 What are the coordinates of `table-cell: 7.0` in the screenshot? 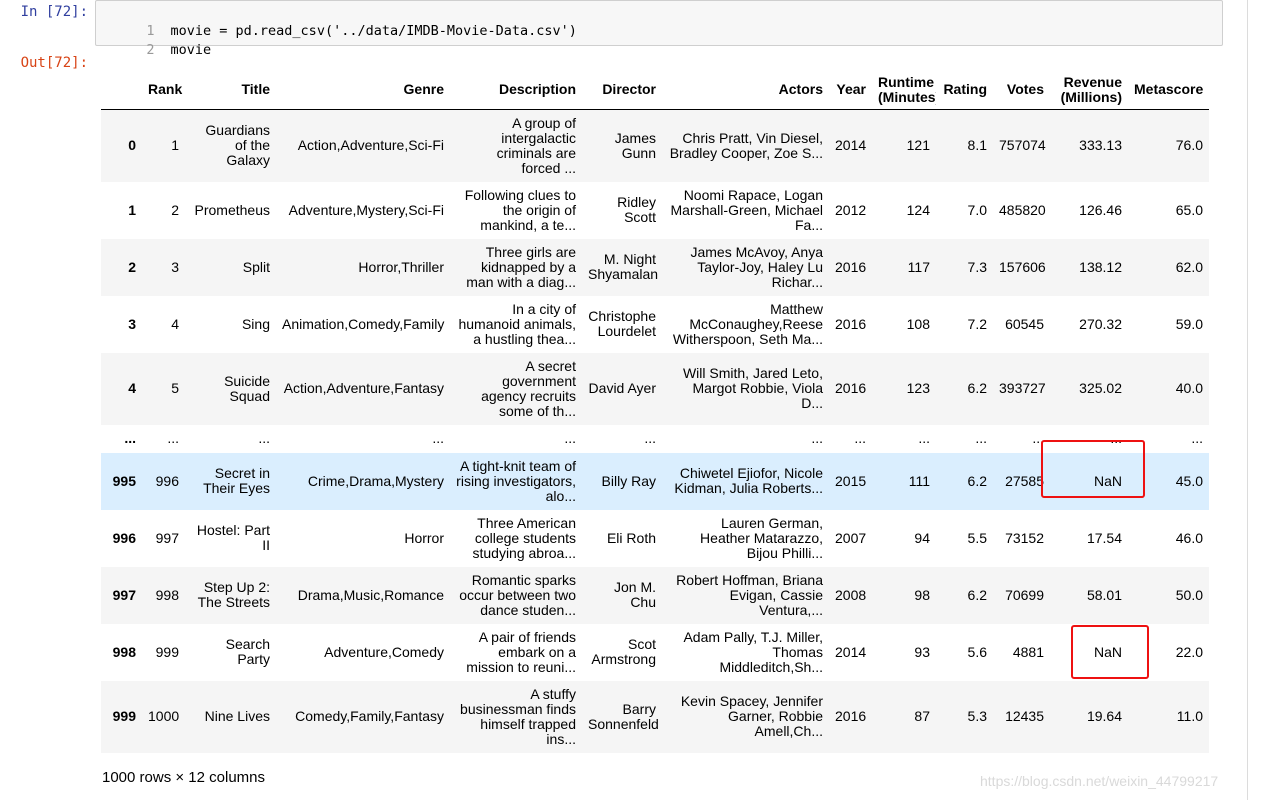 It's located at (977, 209).